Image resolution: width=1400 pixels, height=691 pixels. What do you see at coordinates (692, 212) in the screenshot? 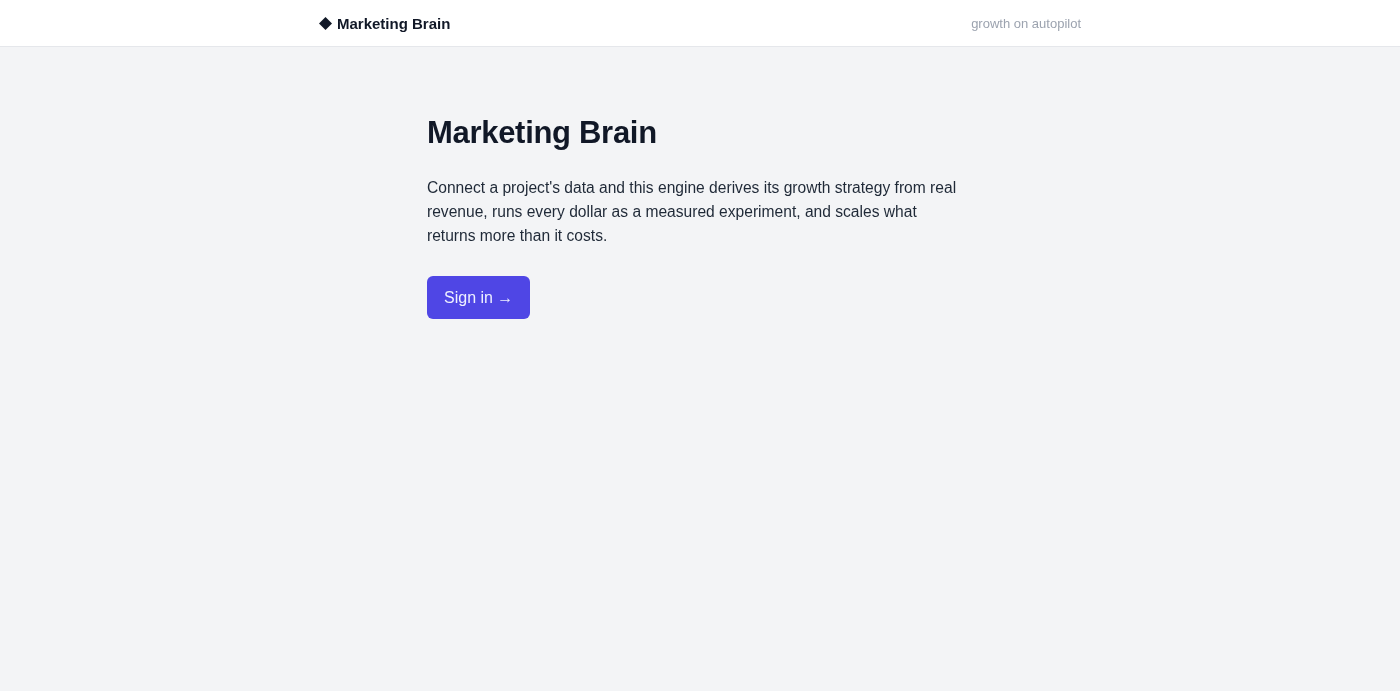
I see `description-text: Connect a project's data and this engine derives its growth strategy from real revenue, runs every dollar as a measured experiment, and scales what returns more than it costs.` at bounding box center [692, 212].